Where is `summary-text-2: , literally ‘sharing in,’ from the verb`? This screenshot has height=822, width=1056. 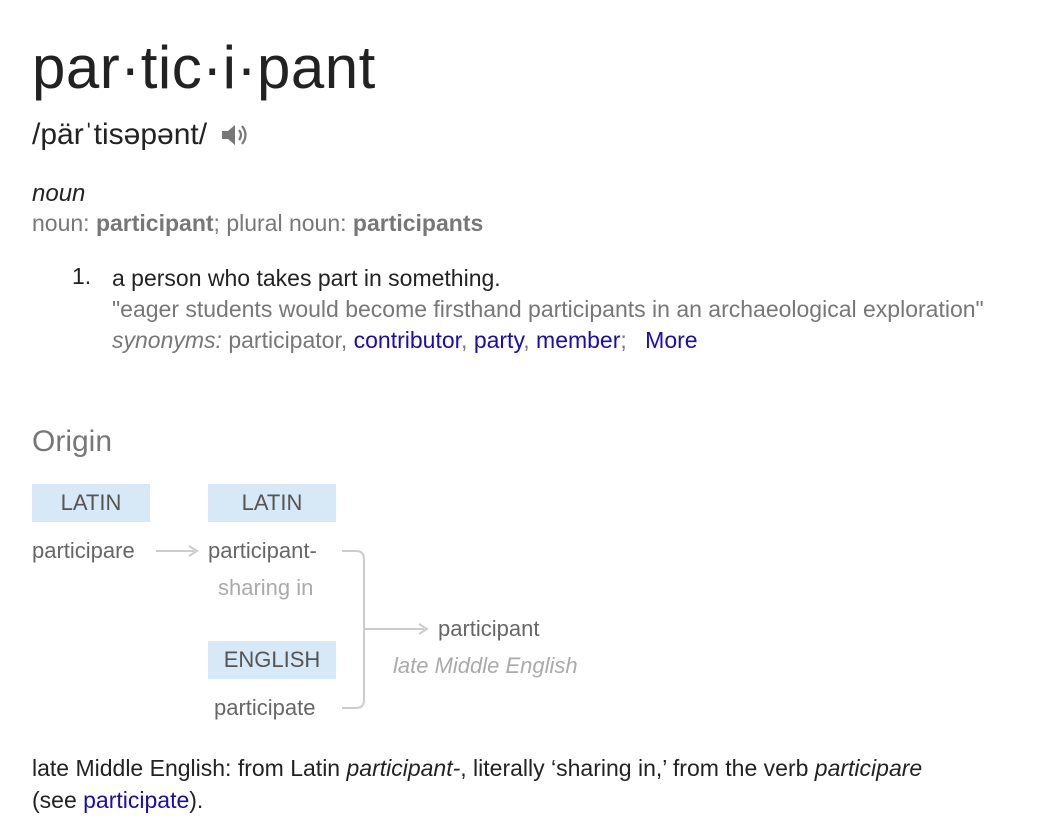
summary-text-2: , literally ‘sharing in,’ from the verb is located at coordinates (637, 768).